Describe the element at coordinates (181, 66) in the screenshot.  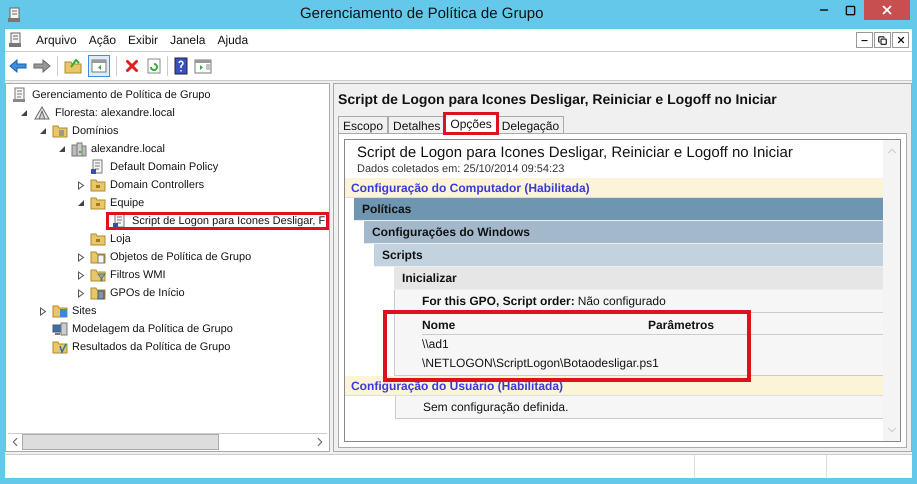
I see `help-icon` at that location.